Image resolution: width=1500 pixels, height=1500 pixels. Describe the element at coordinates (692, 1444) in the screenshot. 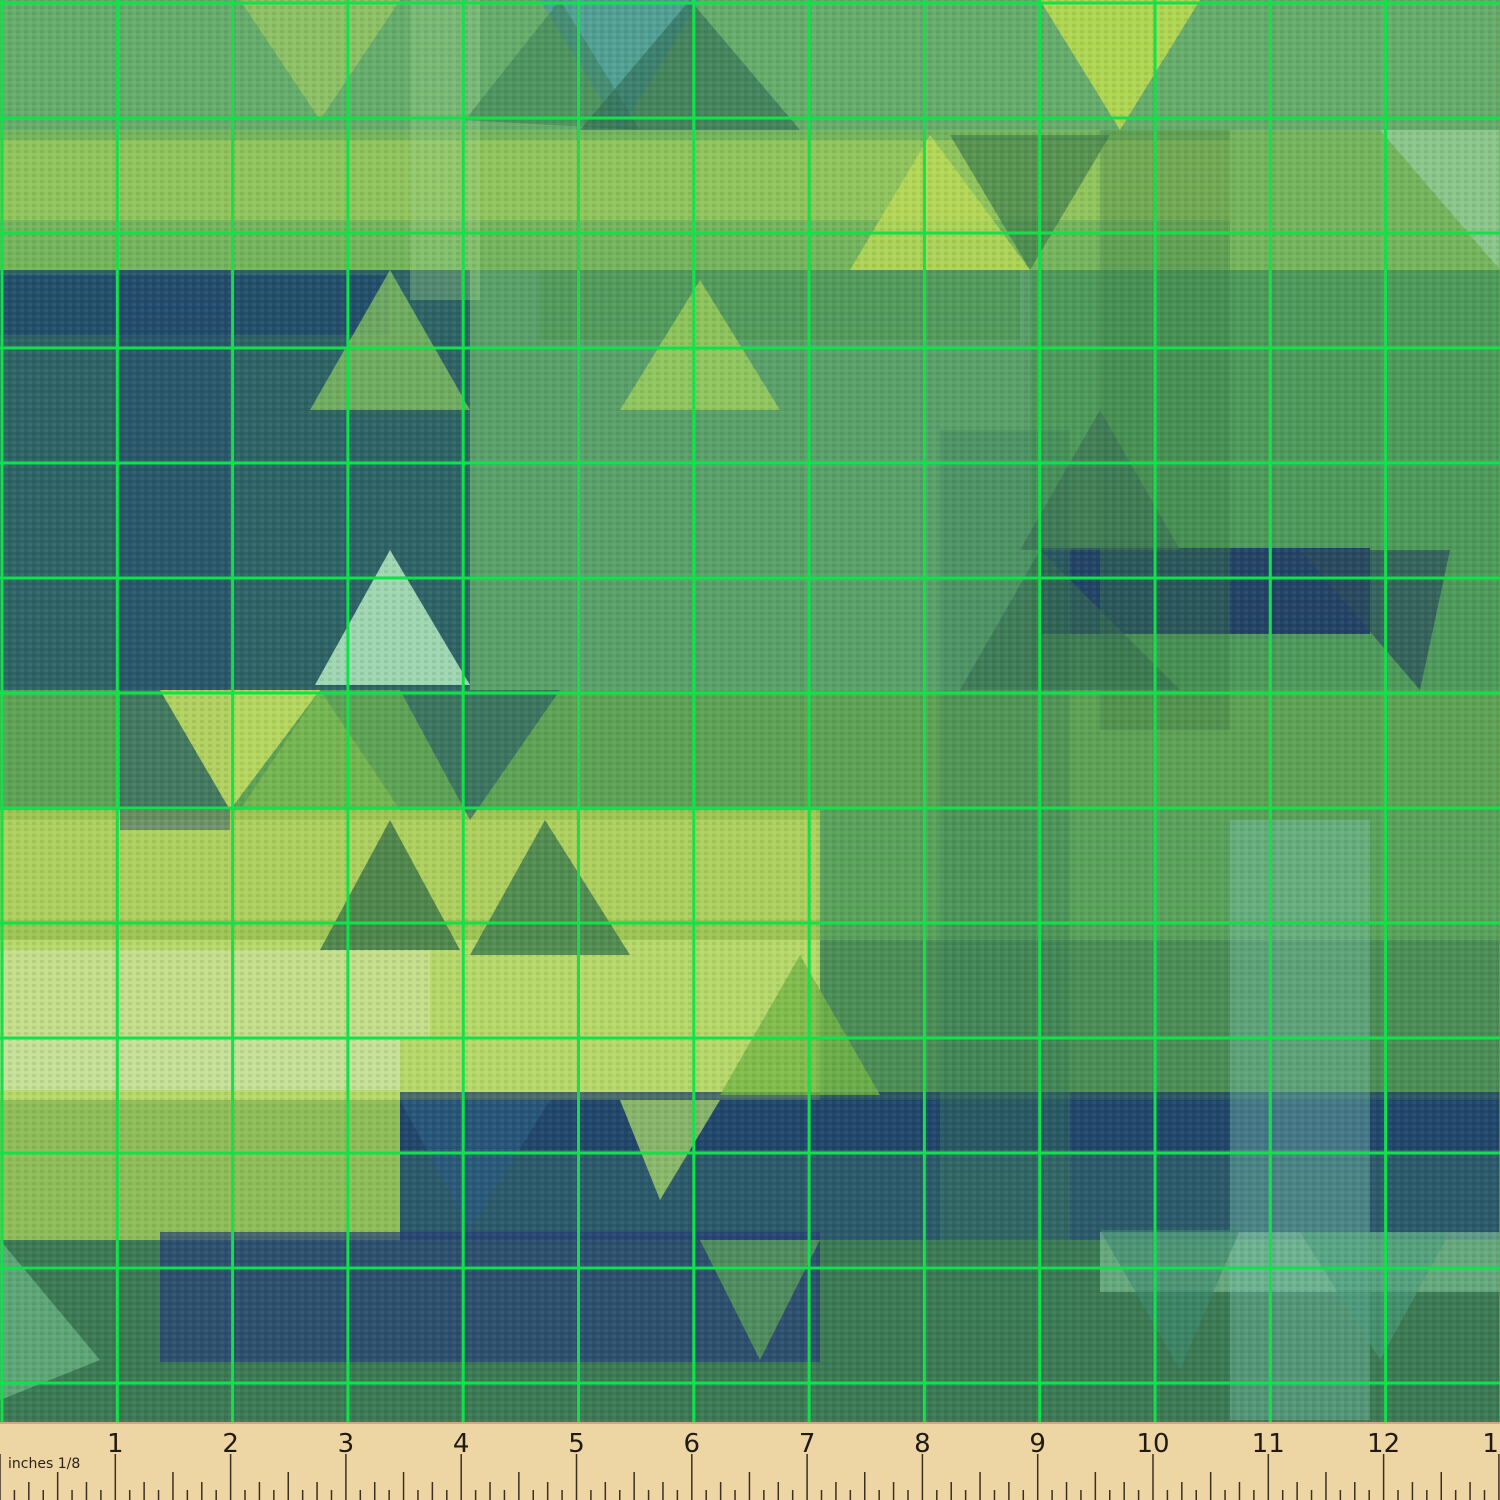

I see `ruler-number: 6` at that location.